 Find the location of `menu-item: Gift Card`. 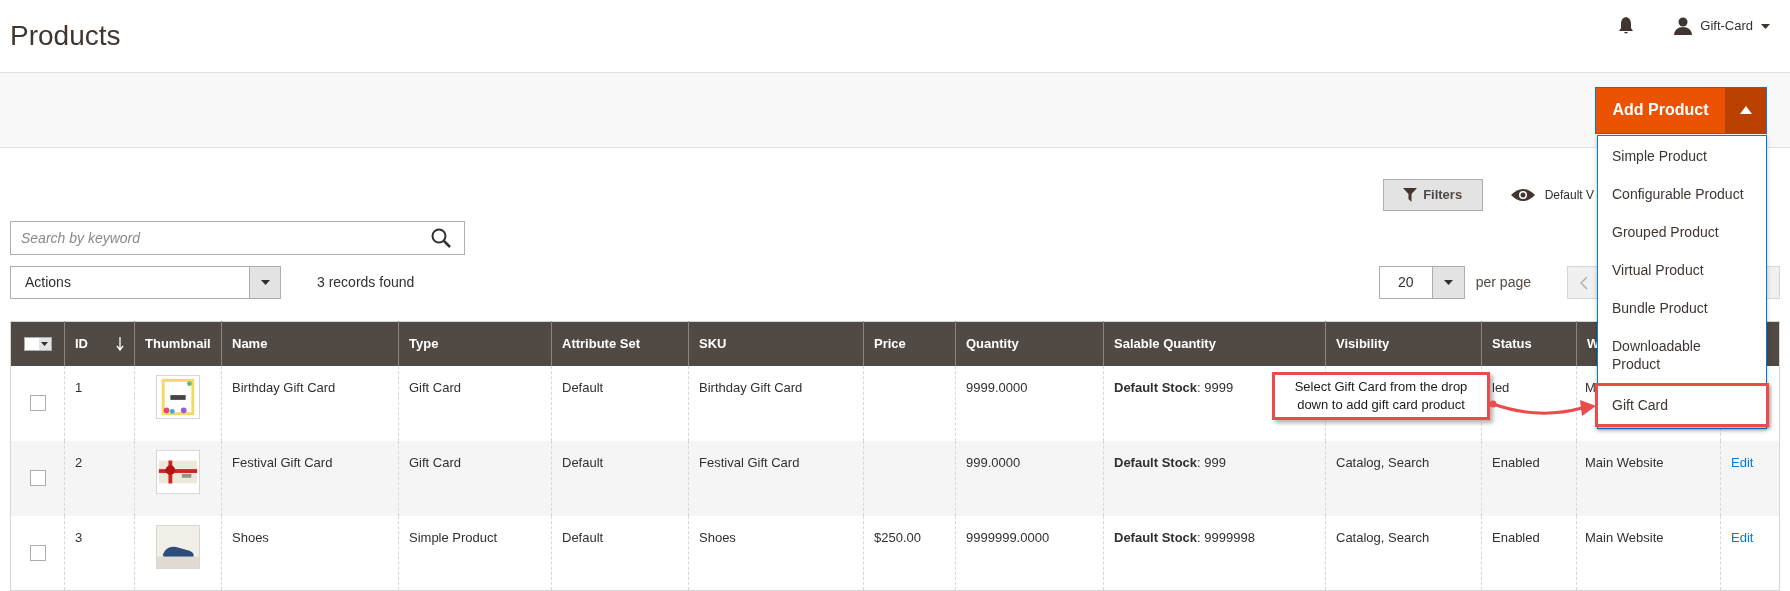

menu-item: Gift Card is located at coordinates (1682, 405).